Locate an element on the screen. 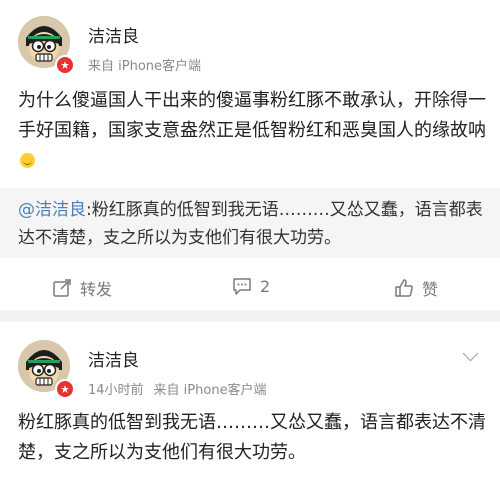  post-meta: 14小时前 来自 iPhone客户端 is located at coordinates (182, 388).